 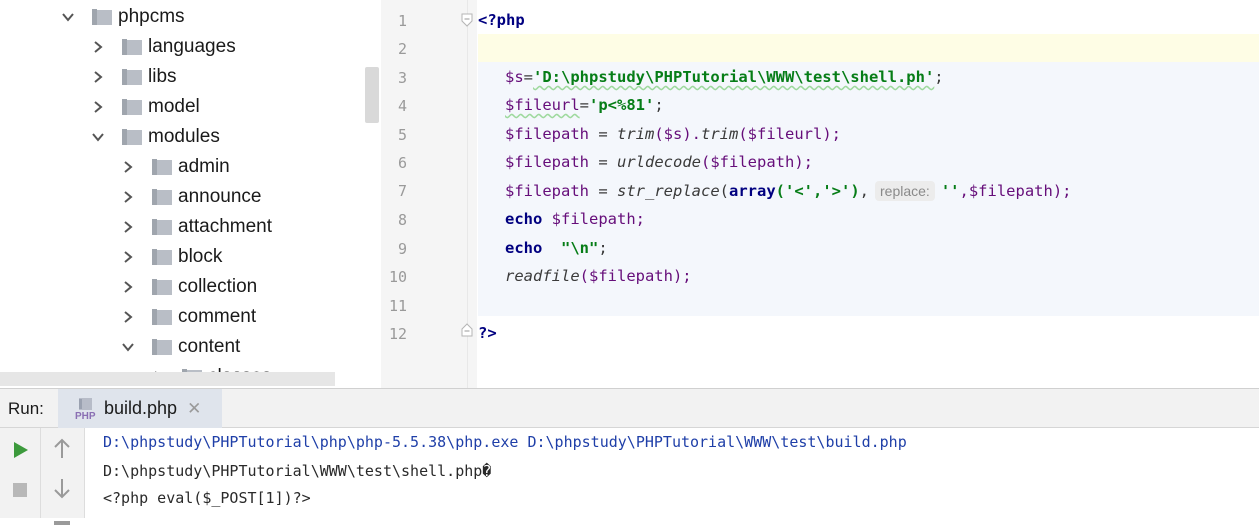 I want to click on code-line-4: $fileurl='p<%81';, so click(x=584, y=105).